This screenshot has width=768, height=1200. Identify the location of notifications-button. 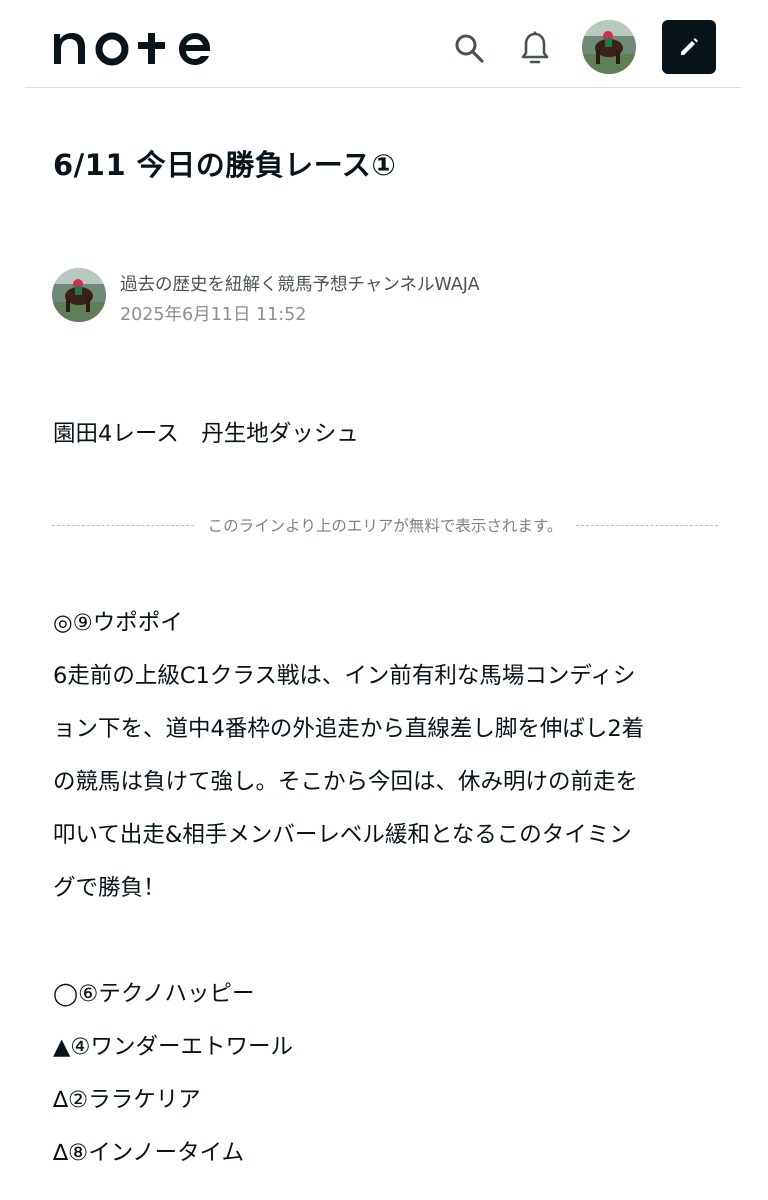
(535, 48).